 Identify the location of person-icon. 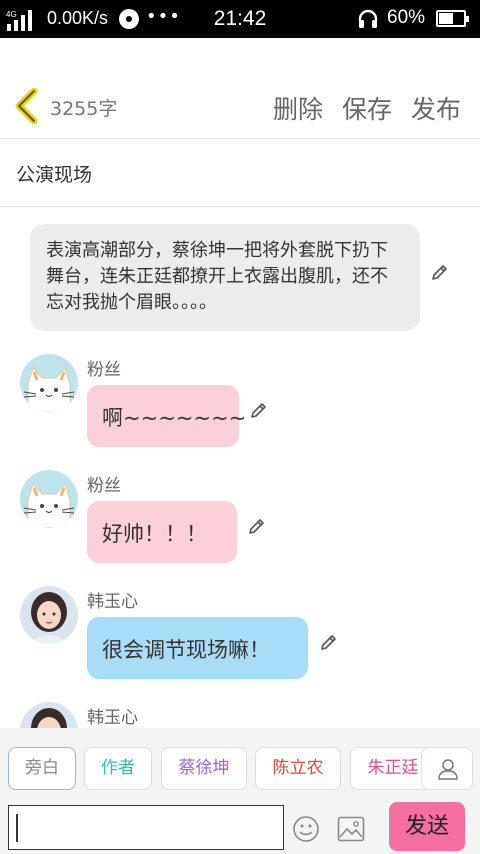
(448, 769).